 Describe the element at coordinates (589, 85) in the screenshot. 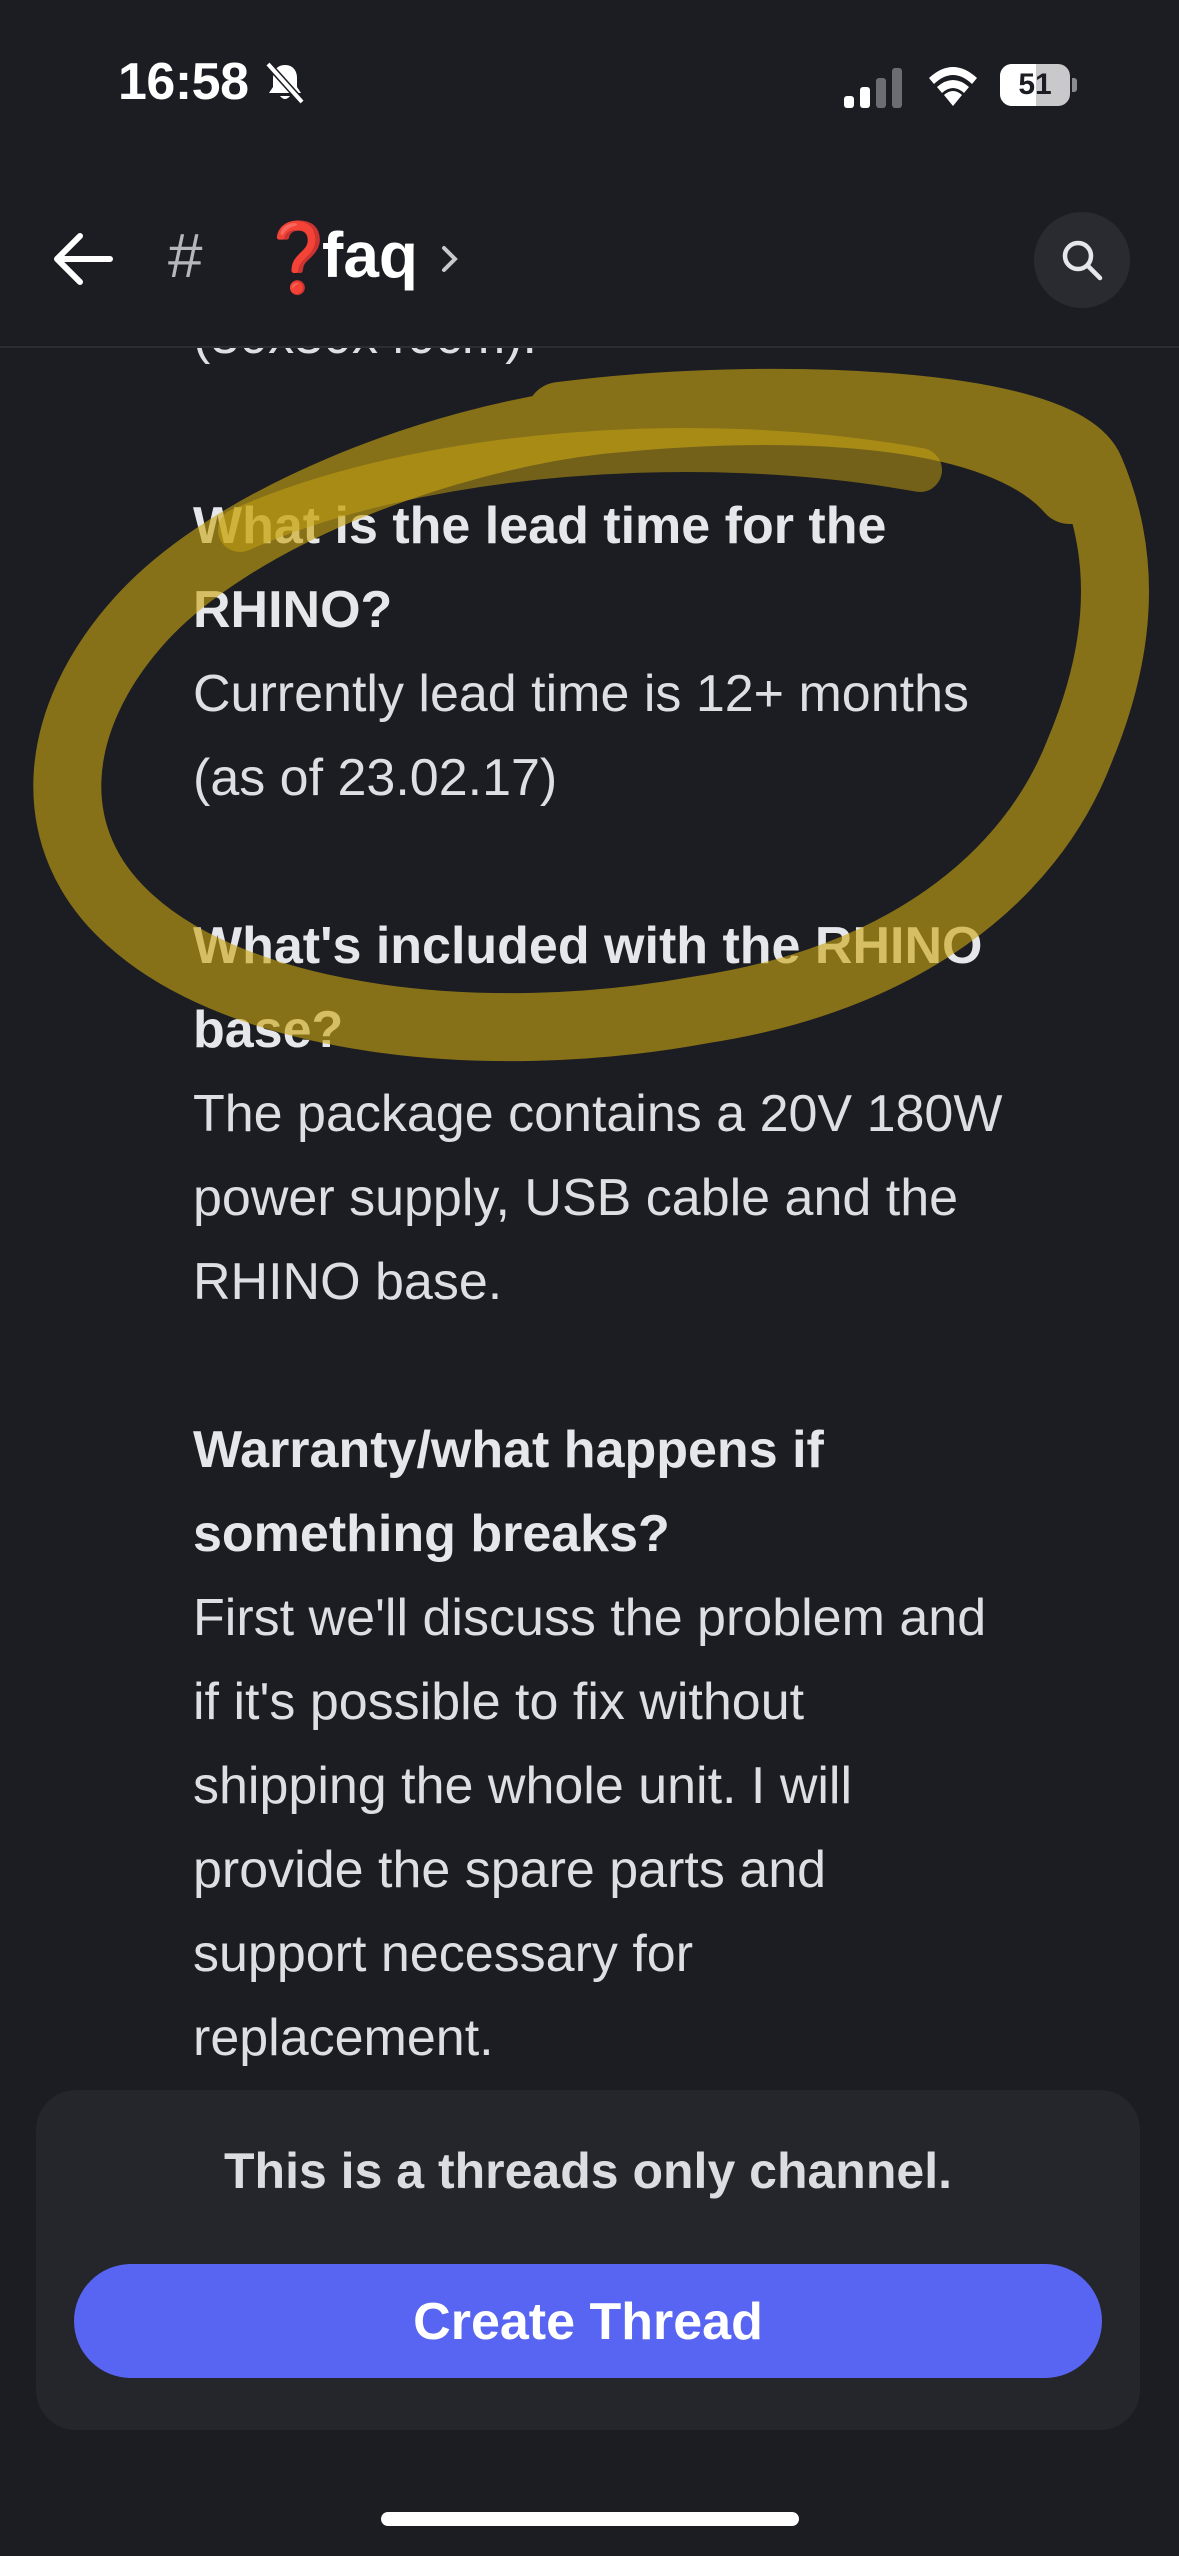

I see `status-bar: 16:58 51` at that location.